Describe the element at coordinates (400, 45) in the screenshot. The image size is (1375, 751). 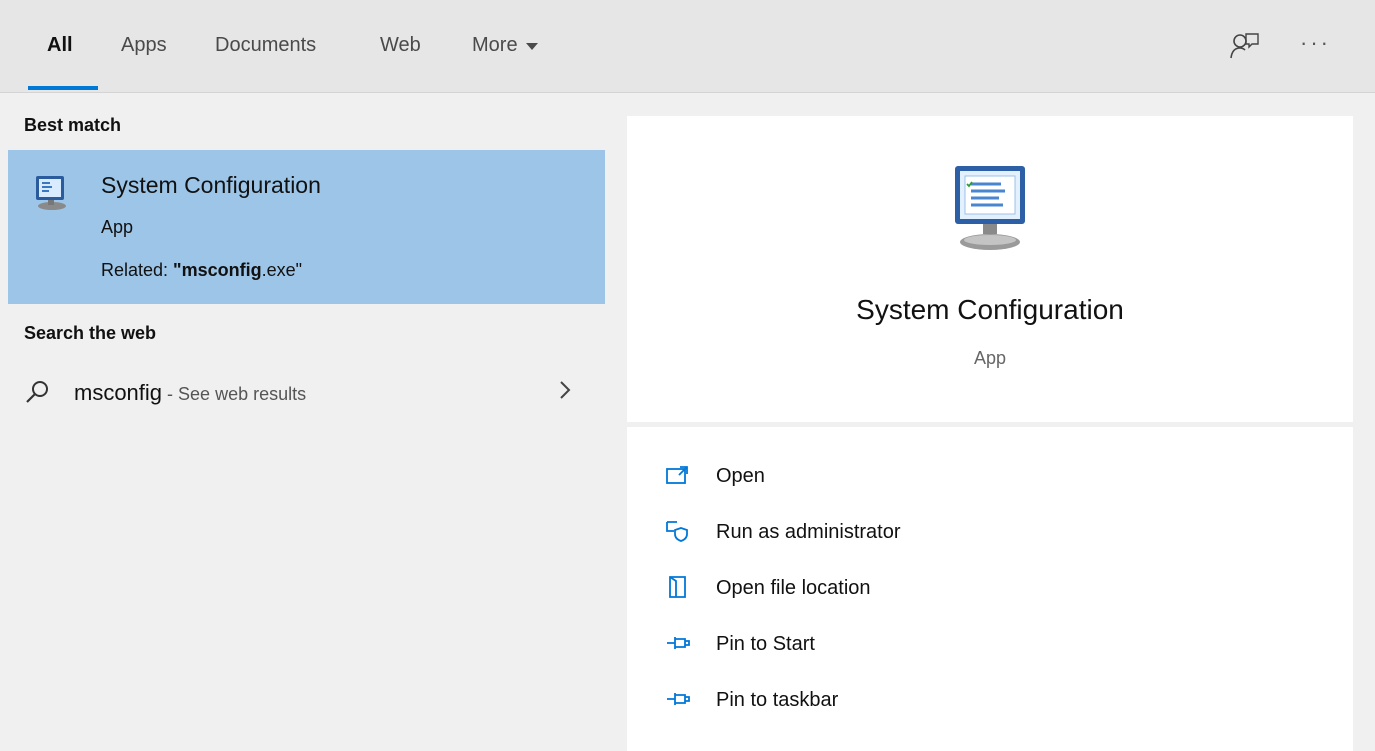
I see `tab-web: Web` at that location.